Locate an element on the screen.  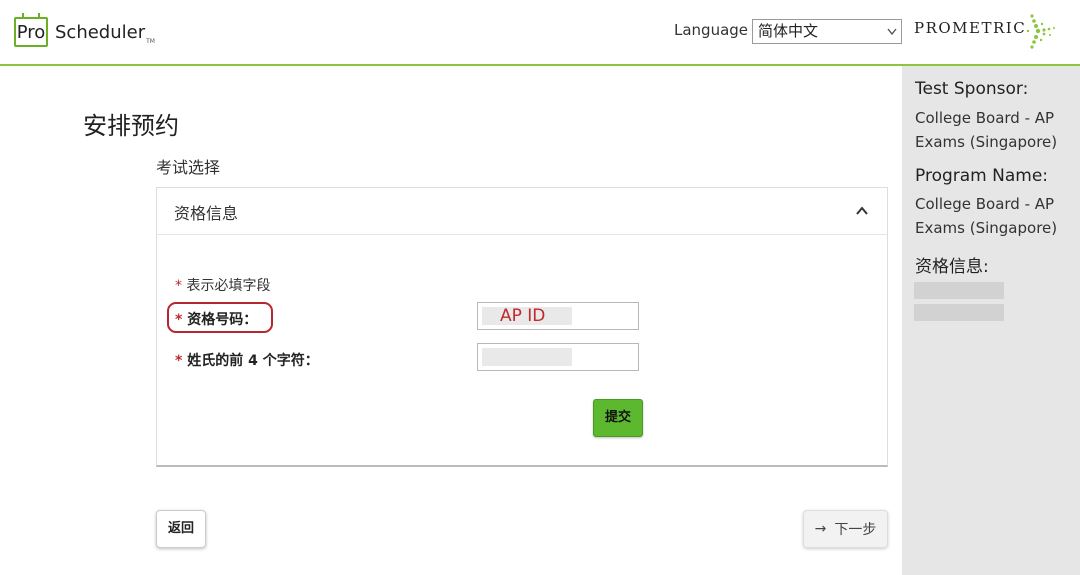
program-heading: Program Name: is located at coordinates (982, 176).